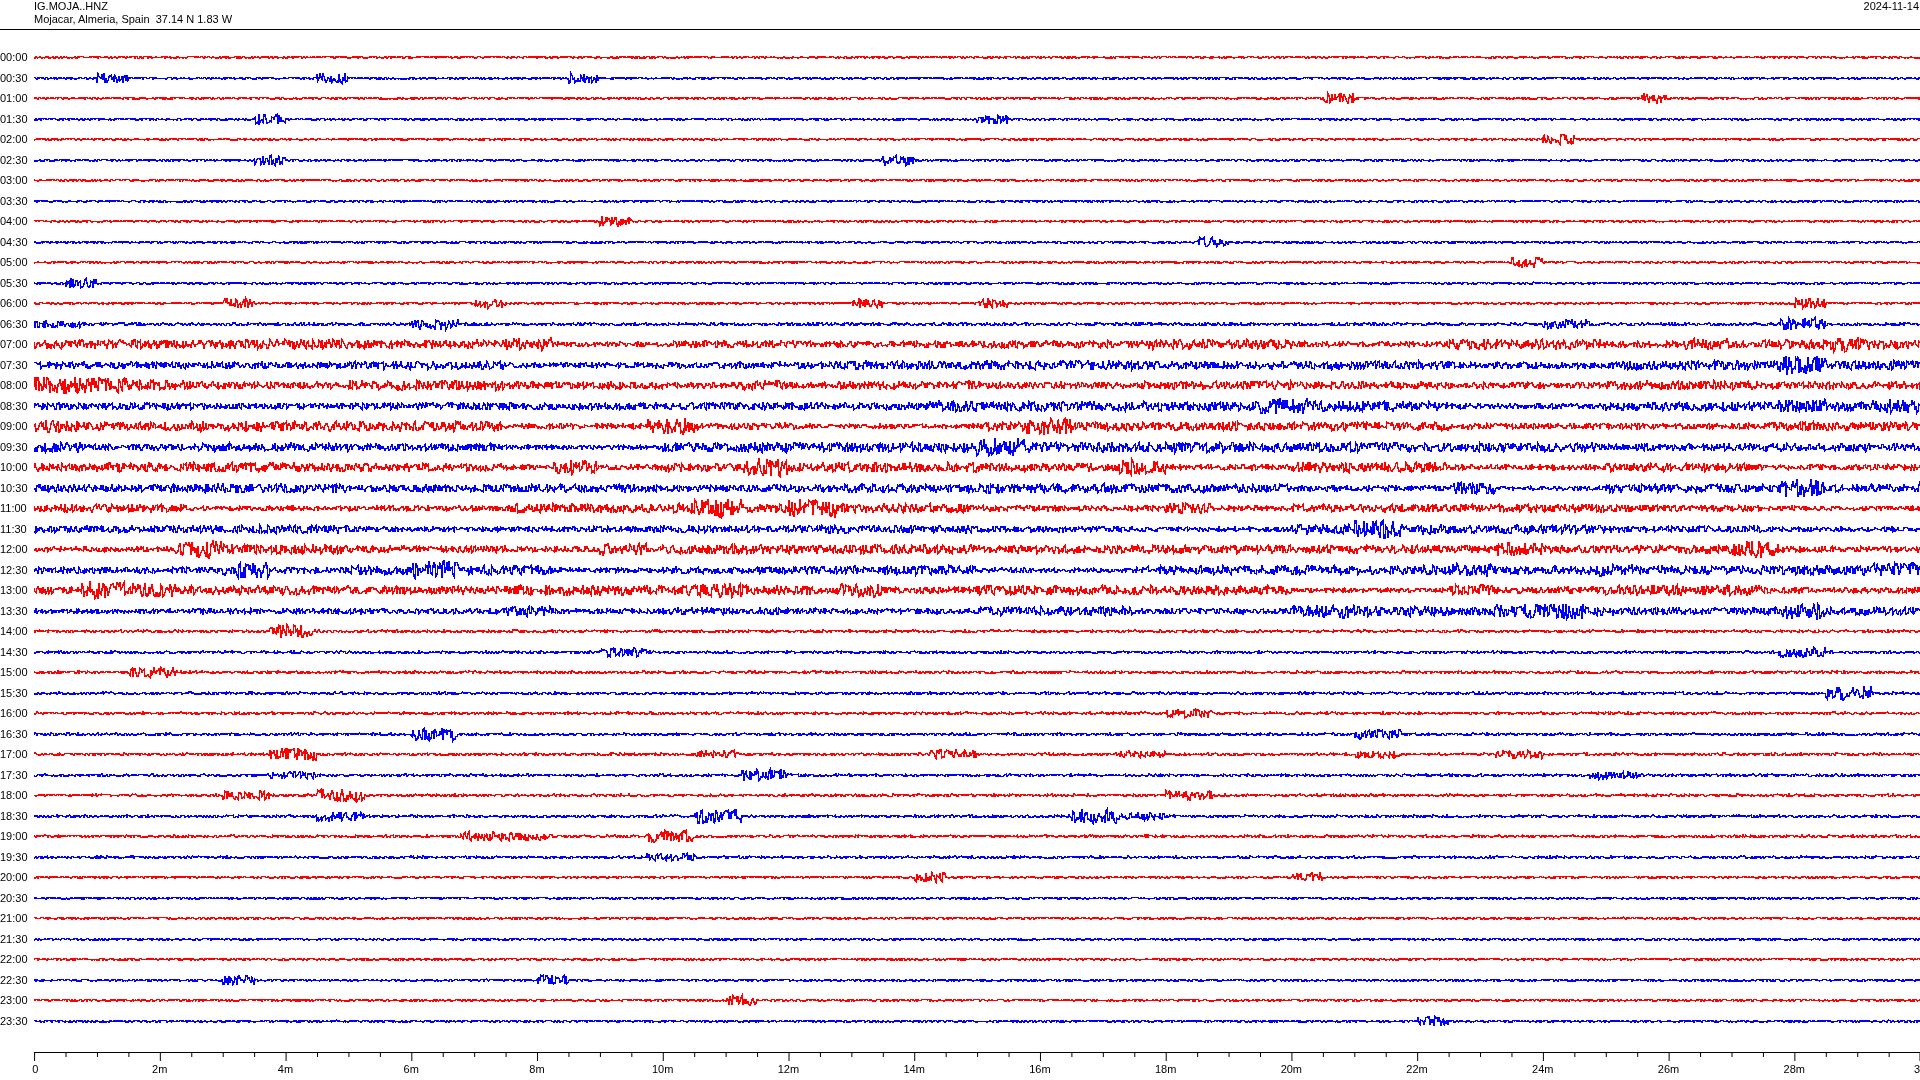 The image size is (1920, 1080). I want to click on axis-label: 20m, so click(1291, 1069).